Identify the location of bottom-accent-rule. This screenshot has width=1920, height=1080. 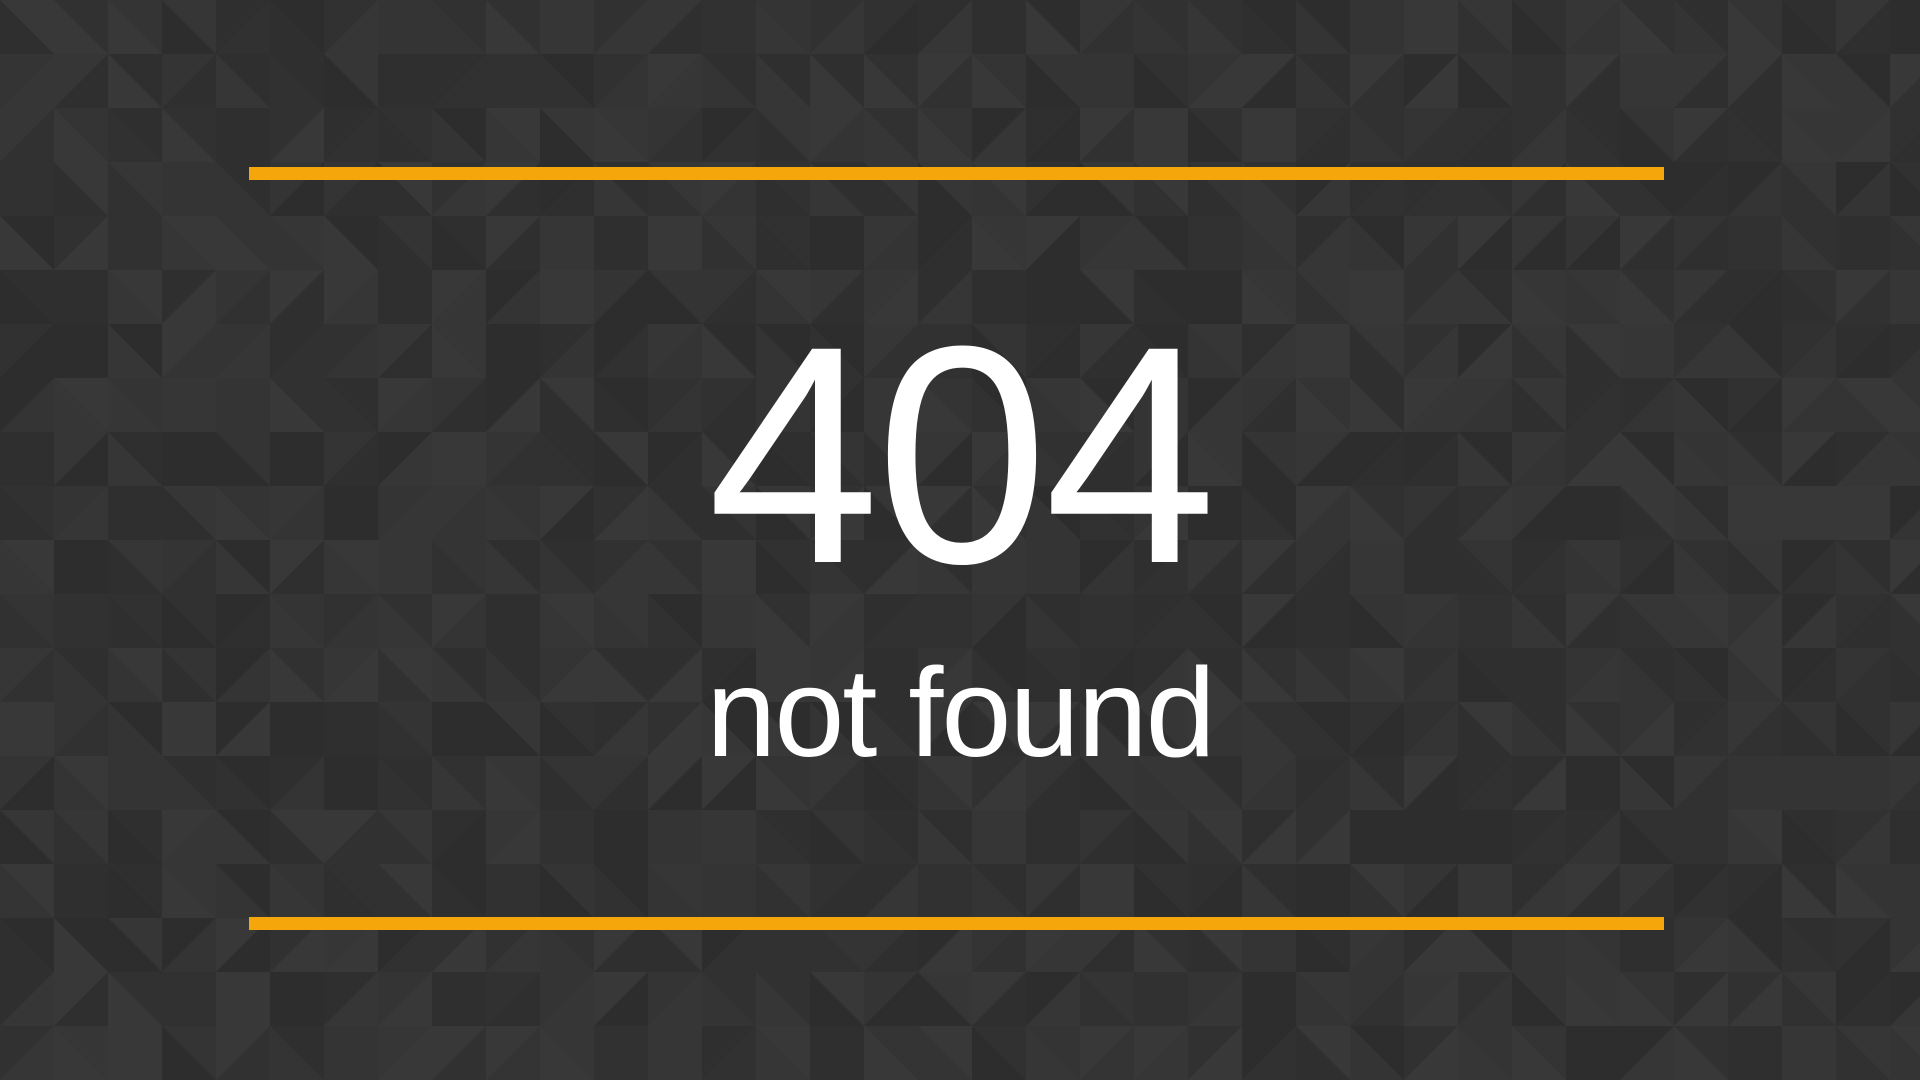
(956, 923).